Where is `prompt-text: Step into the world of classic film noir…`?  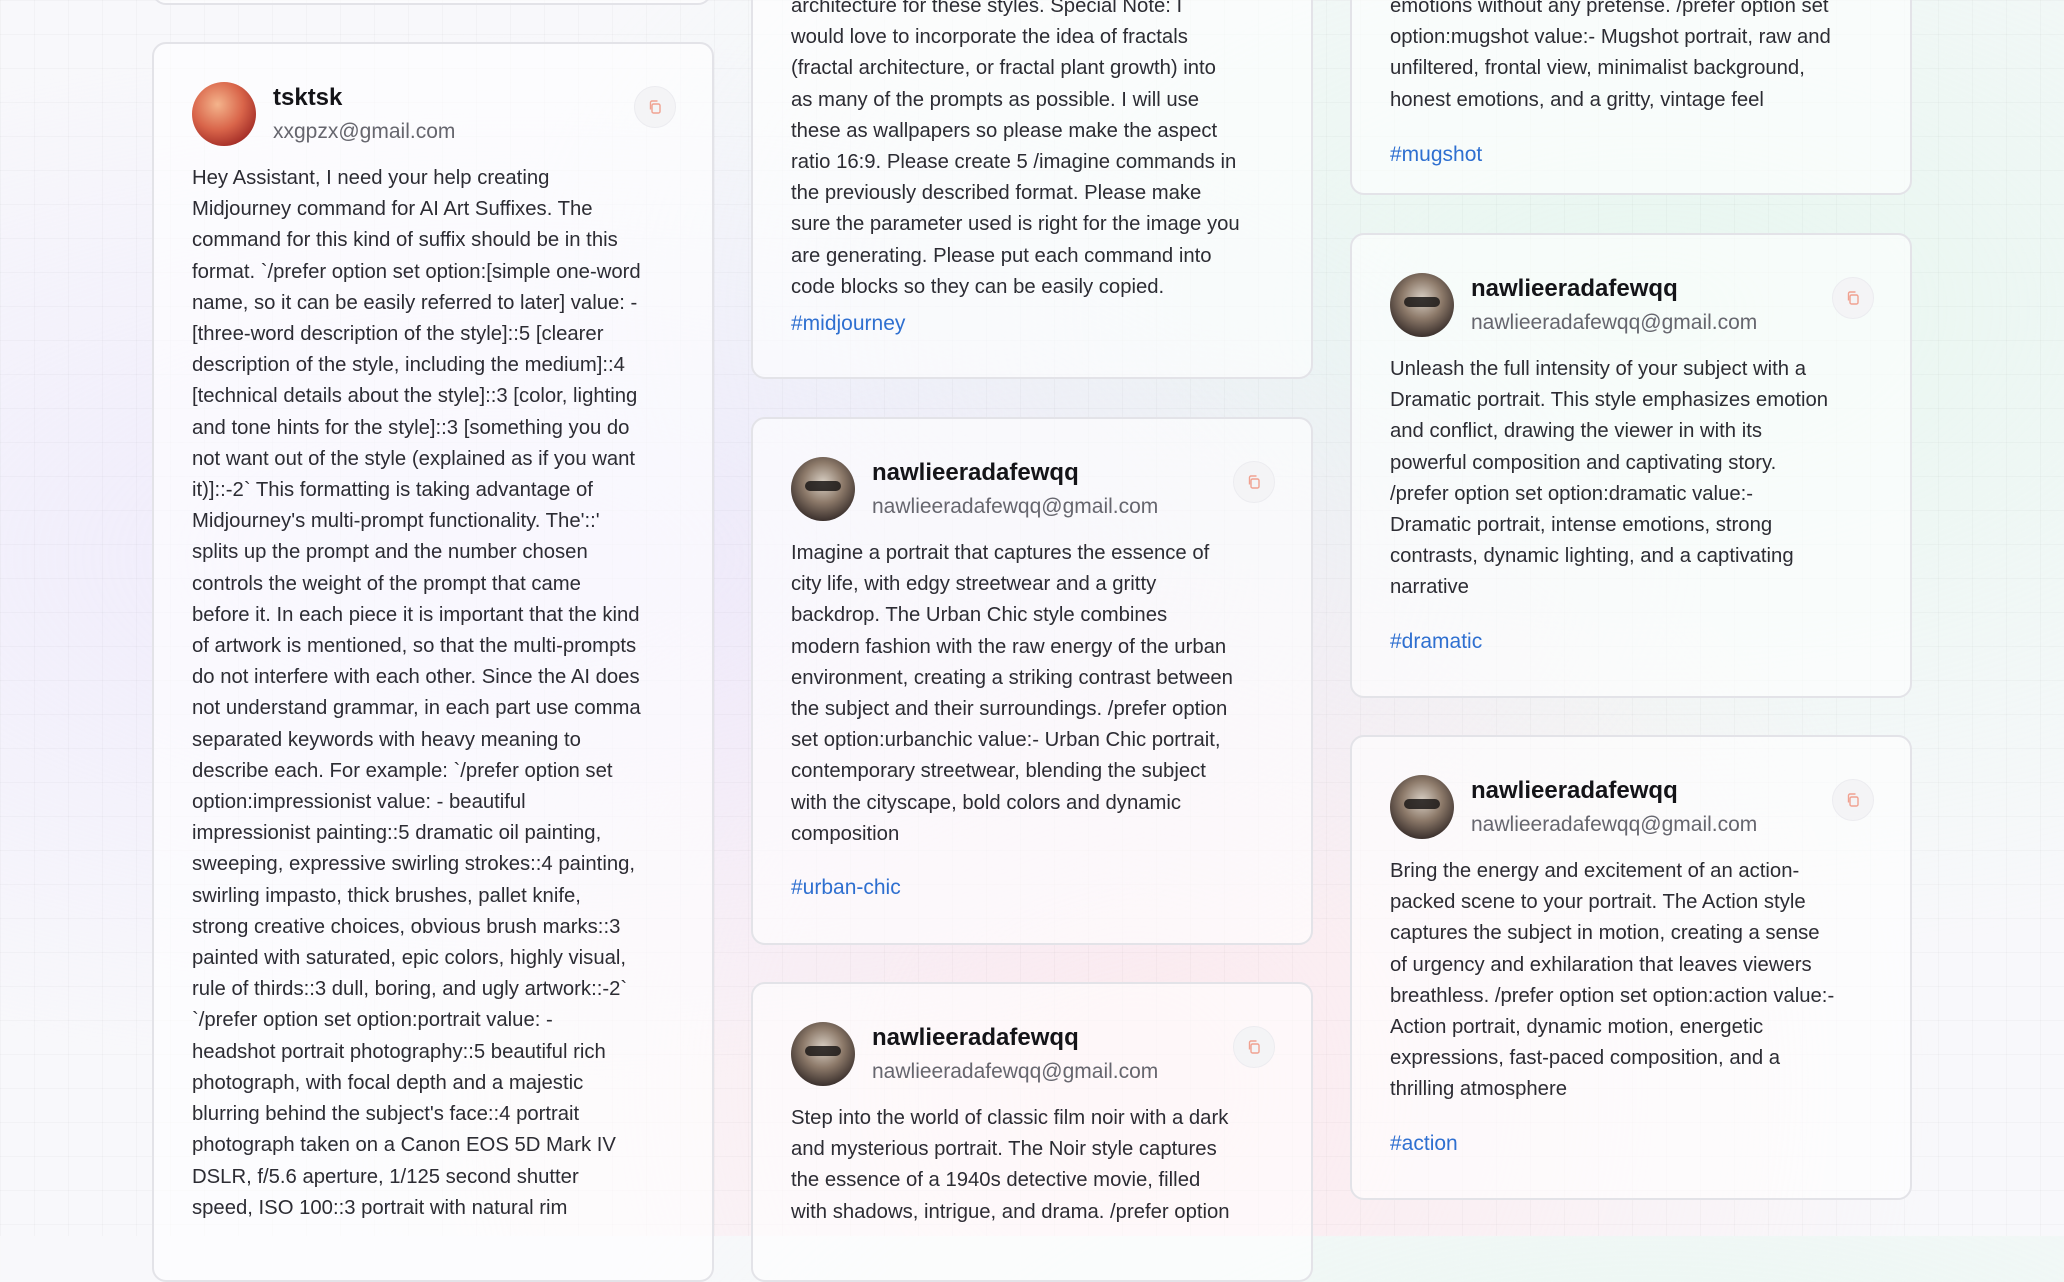 prompt-text: Step into the world of classic film noir… is located at coordinates (1010, 1165).